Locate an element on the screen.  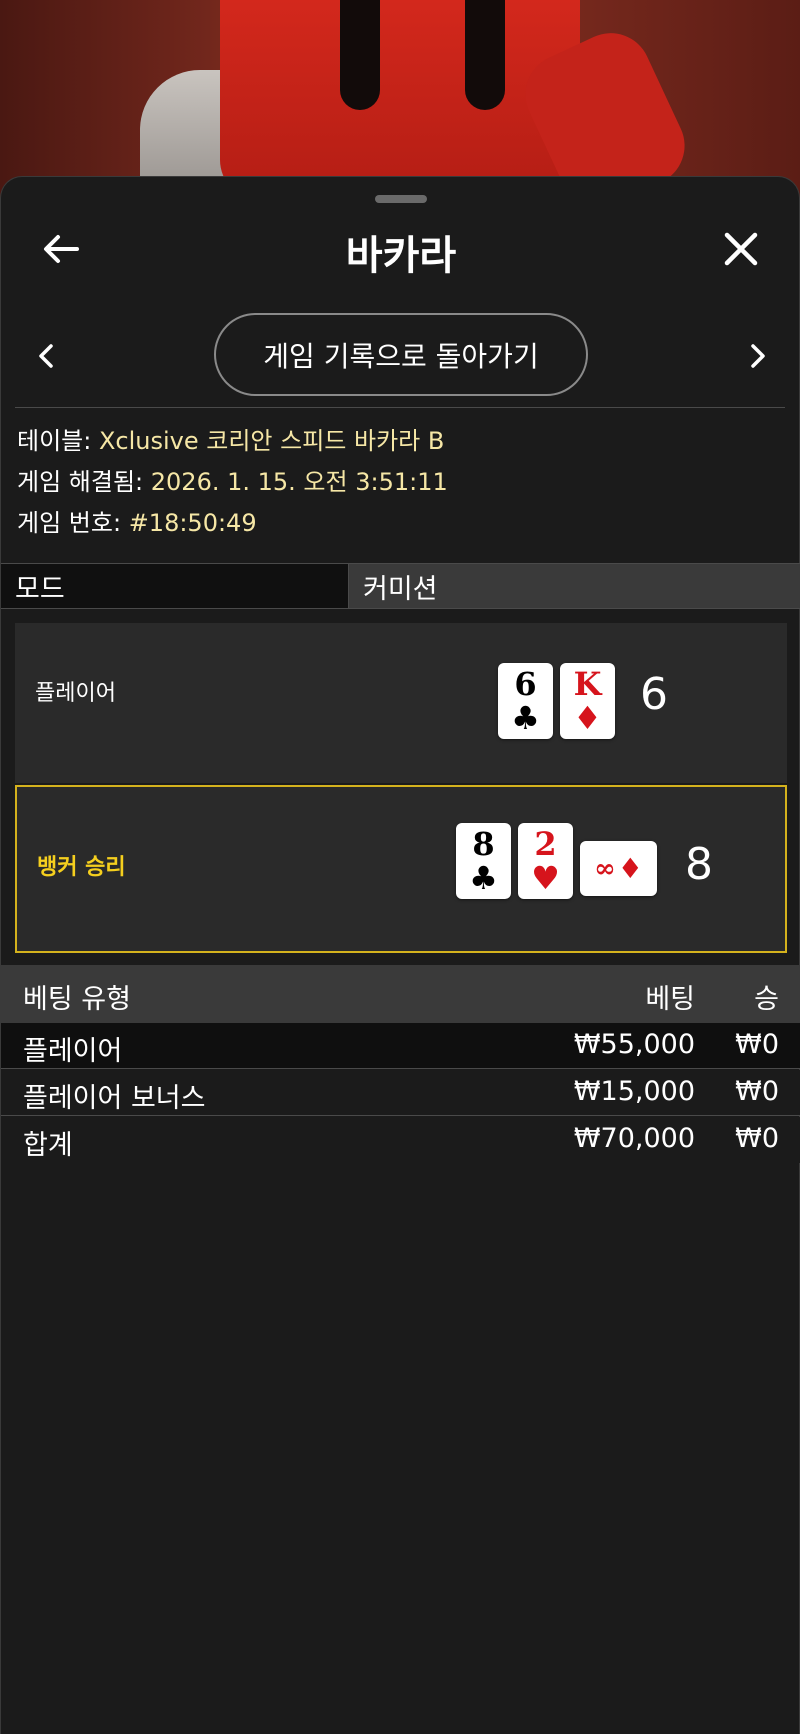
total-label: 합계 is located at coordinates (48, 1145).